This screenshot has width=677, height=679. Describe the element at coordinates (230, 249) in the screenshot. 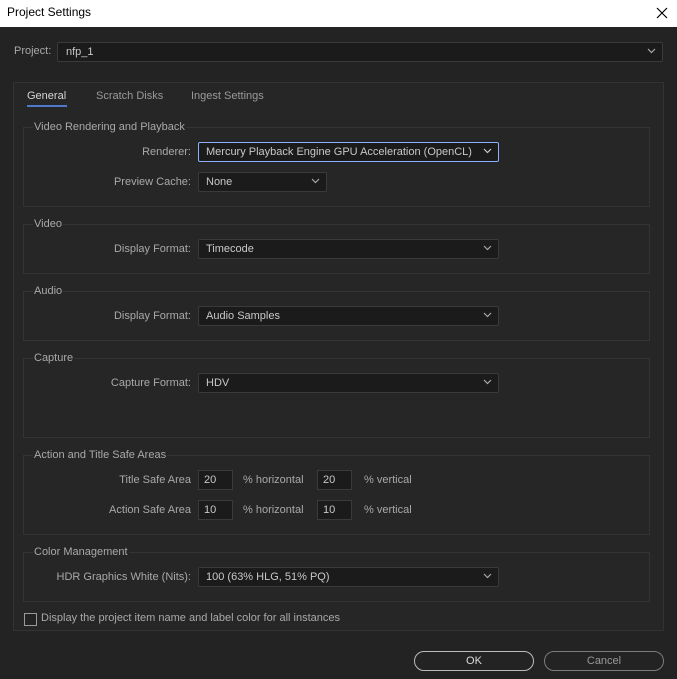

I see `video-display-format-value: Timecode` at that location.